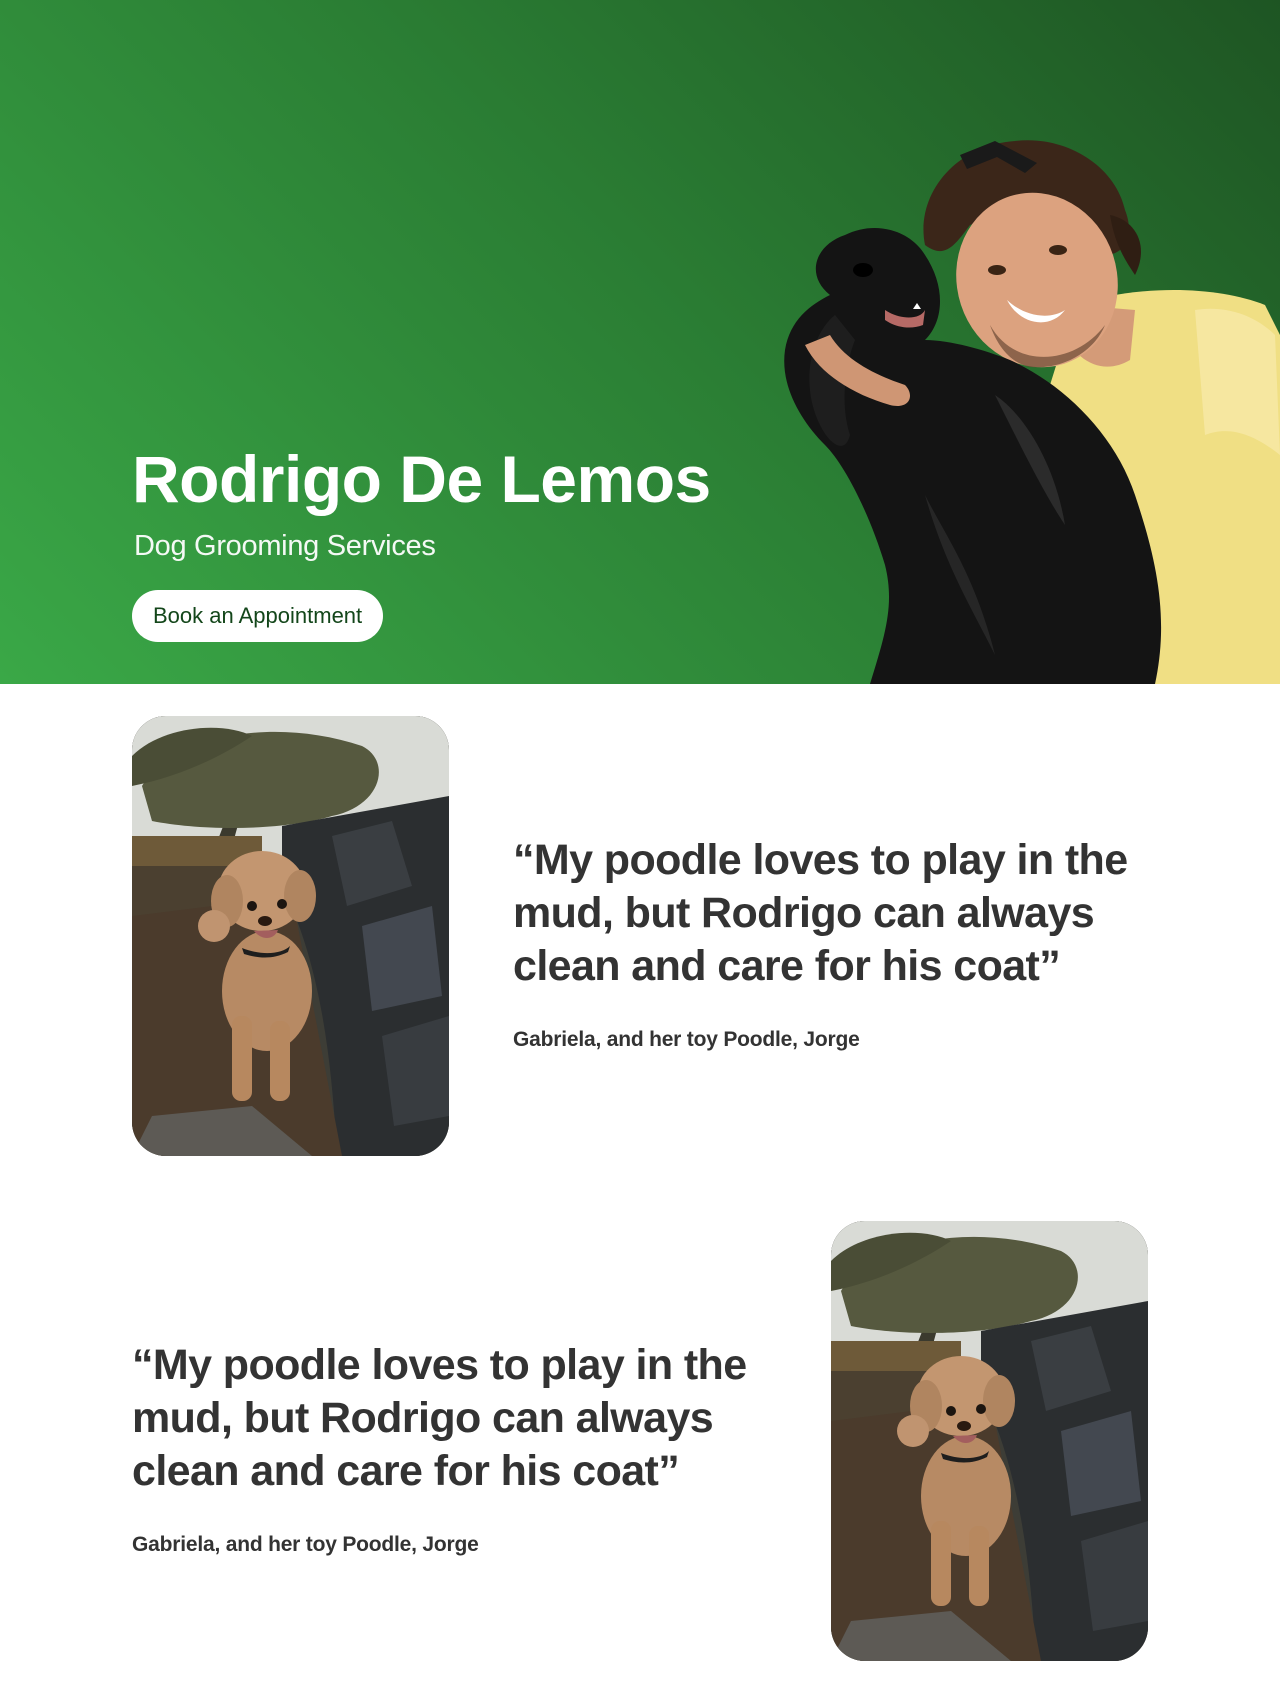 Image resolution: width=1280 pixels, height=1693 pixels. Describe the element at coordinates (1027, 409) in the screenshot. I see `hero-photo-man-with-dog` at that location.